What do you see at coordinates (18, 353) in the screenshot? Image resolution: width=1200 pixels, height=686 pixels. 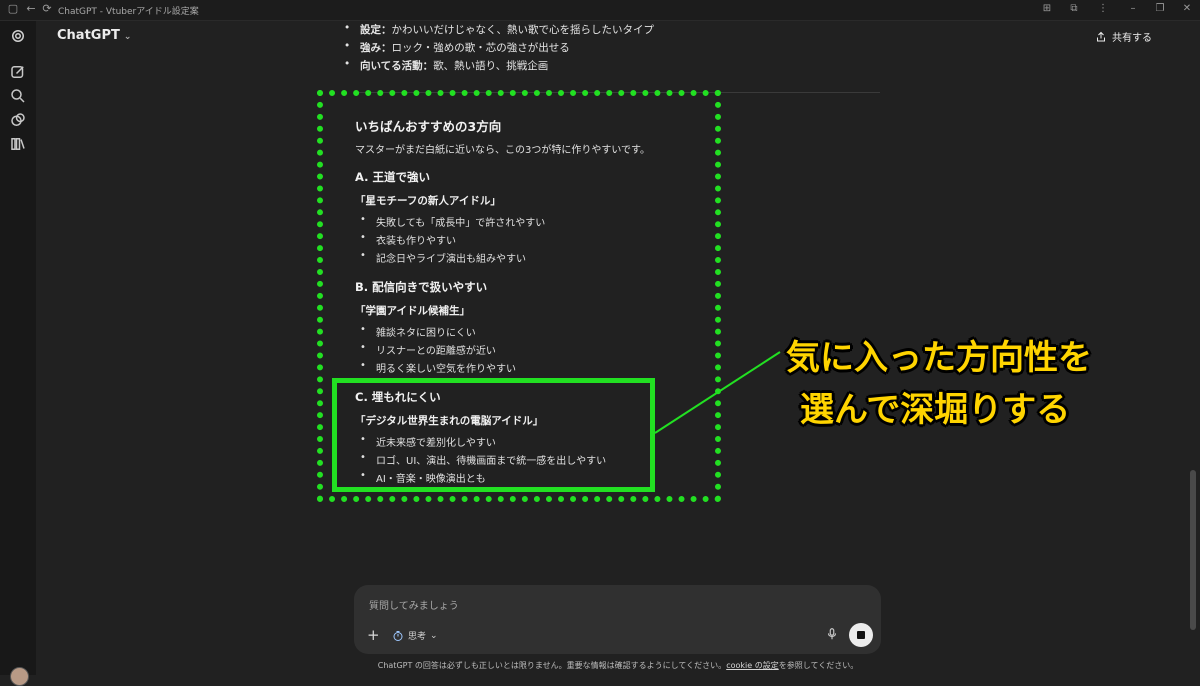 I see `left-rail` at bounding box center [18, 353].